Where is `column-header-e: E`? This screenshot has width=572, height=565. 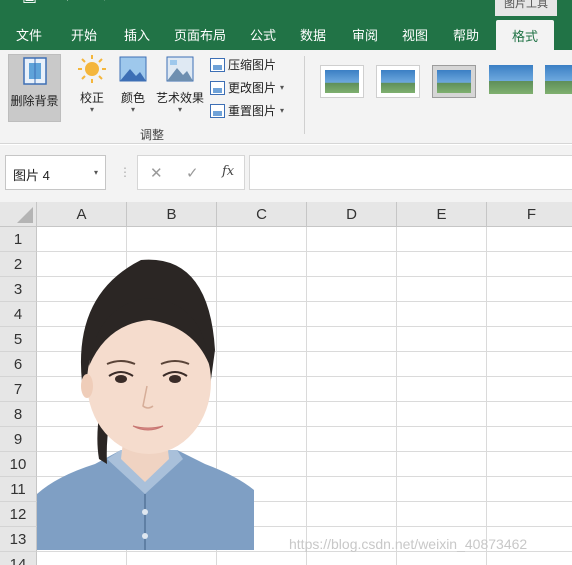 column-header-e: E is located at coordinates (442, 214).